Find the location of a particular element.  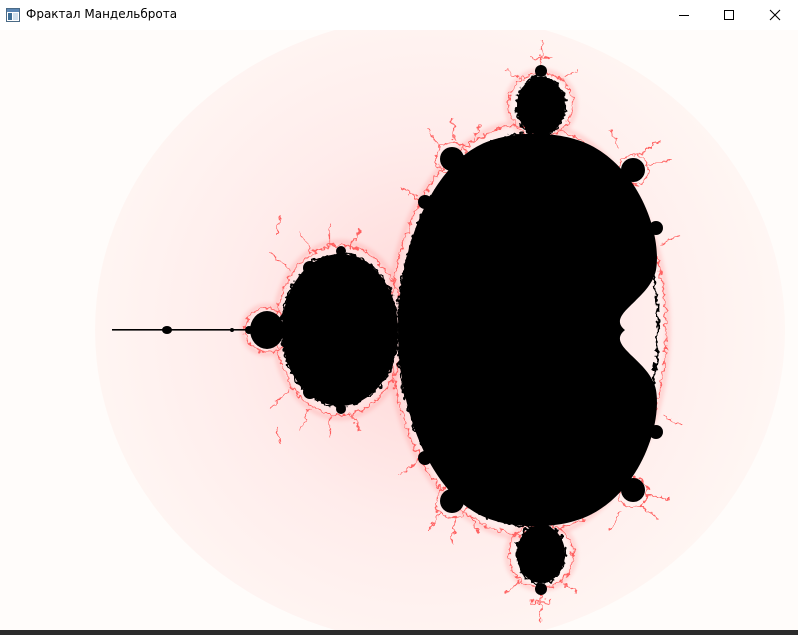

close-icon is located at coordinates (774, 15).